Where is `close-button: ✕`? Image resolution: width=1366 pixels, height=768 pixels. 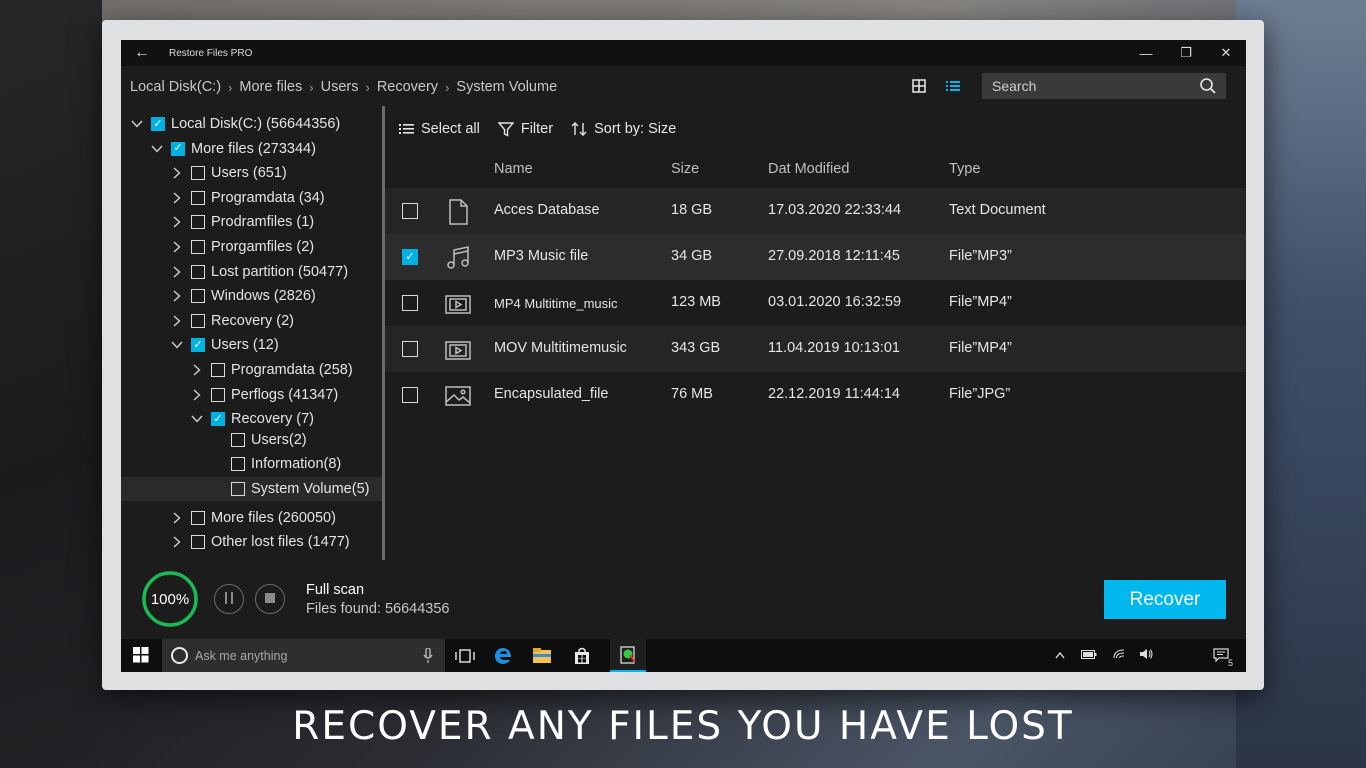
close-button: ✕ is located at coordinates (1226, 53).